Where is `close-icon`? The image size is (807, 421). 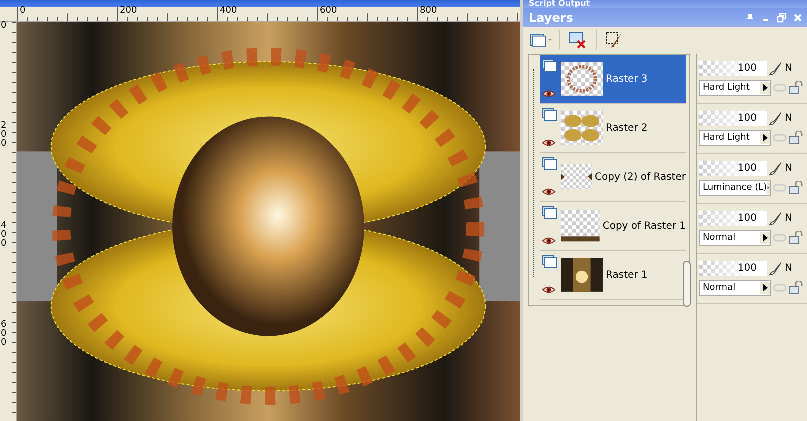
close-icon is located at coordinates (798, 17).